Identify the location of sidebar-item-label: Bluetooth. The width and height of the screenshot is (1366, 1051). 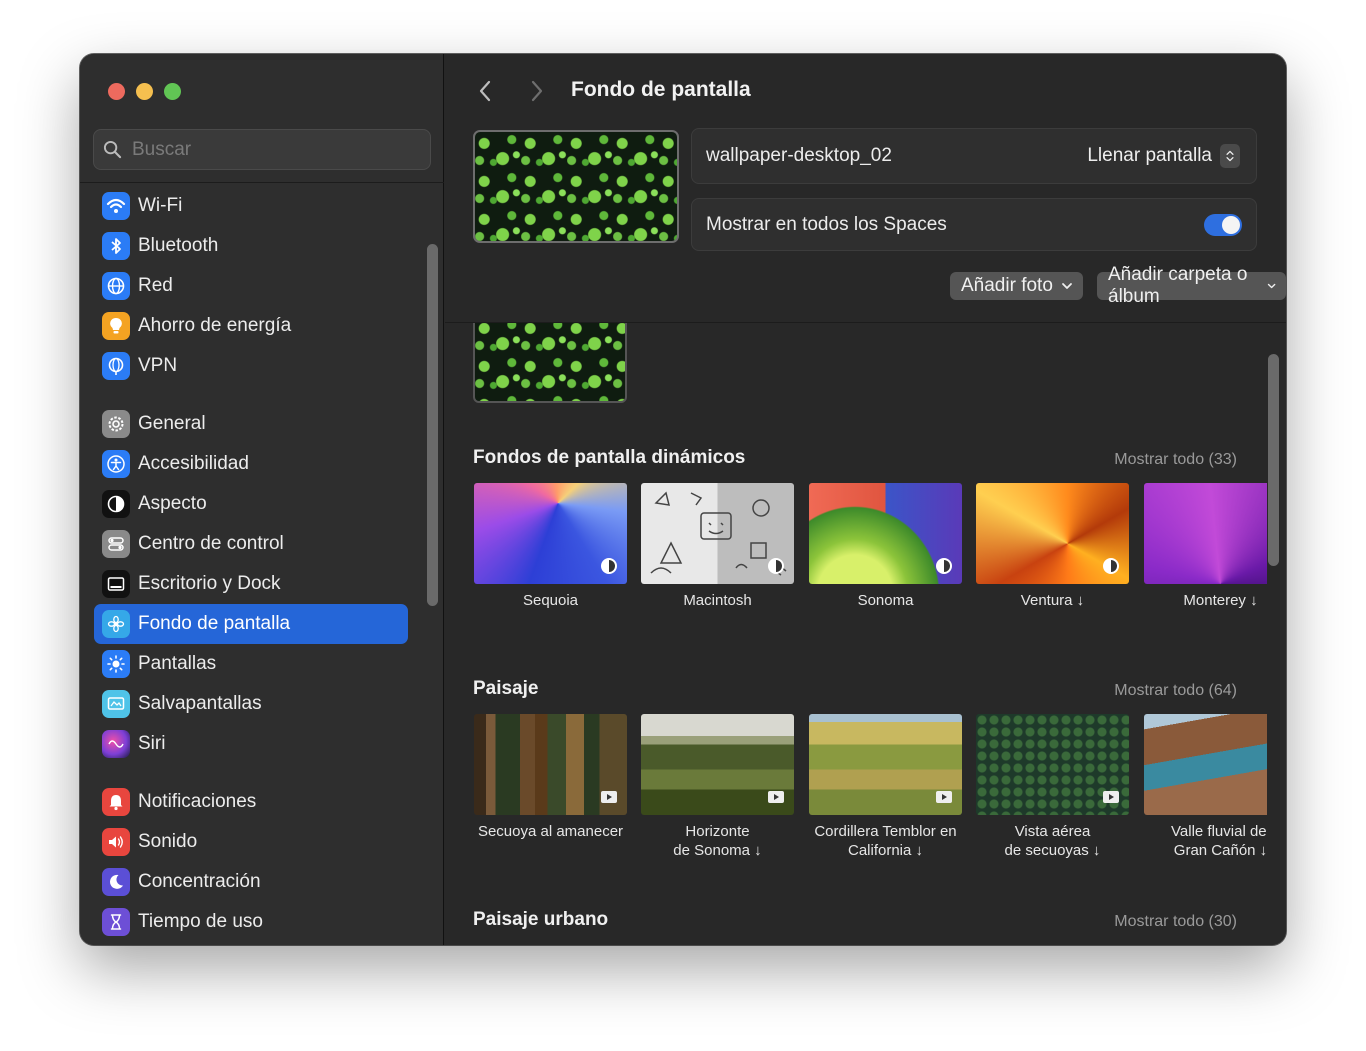
(178, 245).